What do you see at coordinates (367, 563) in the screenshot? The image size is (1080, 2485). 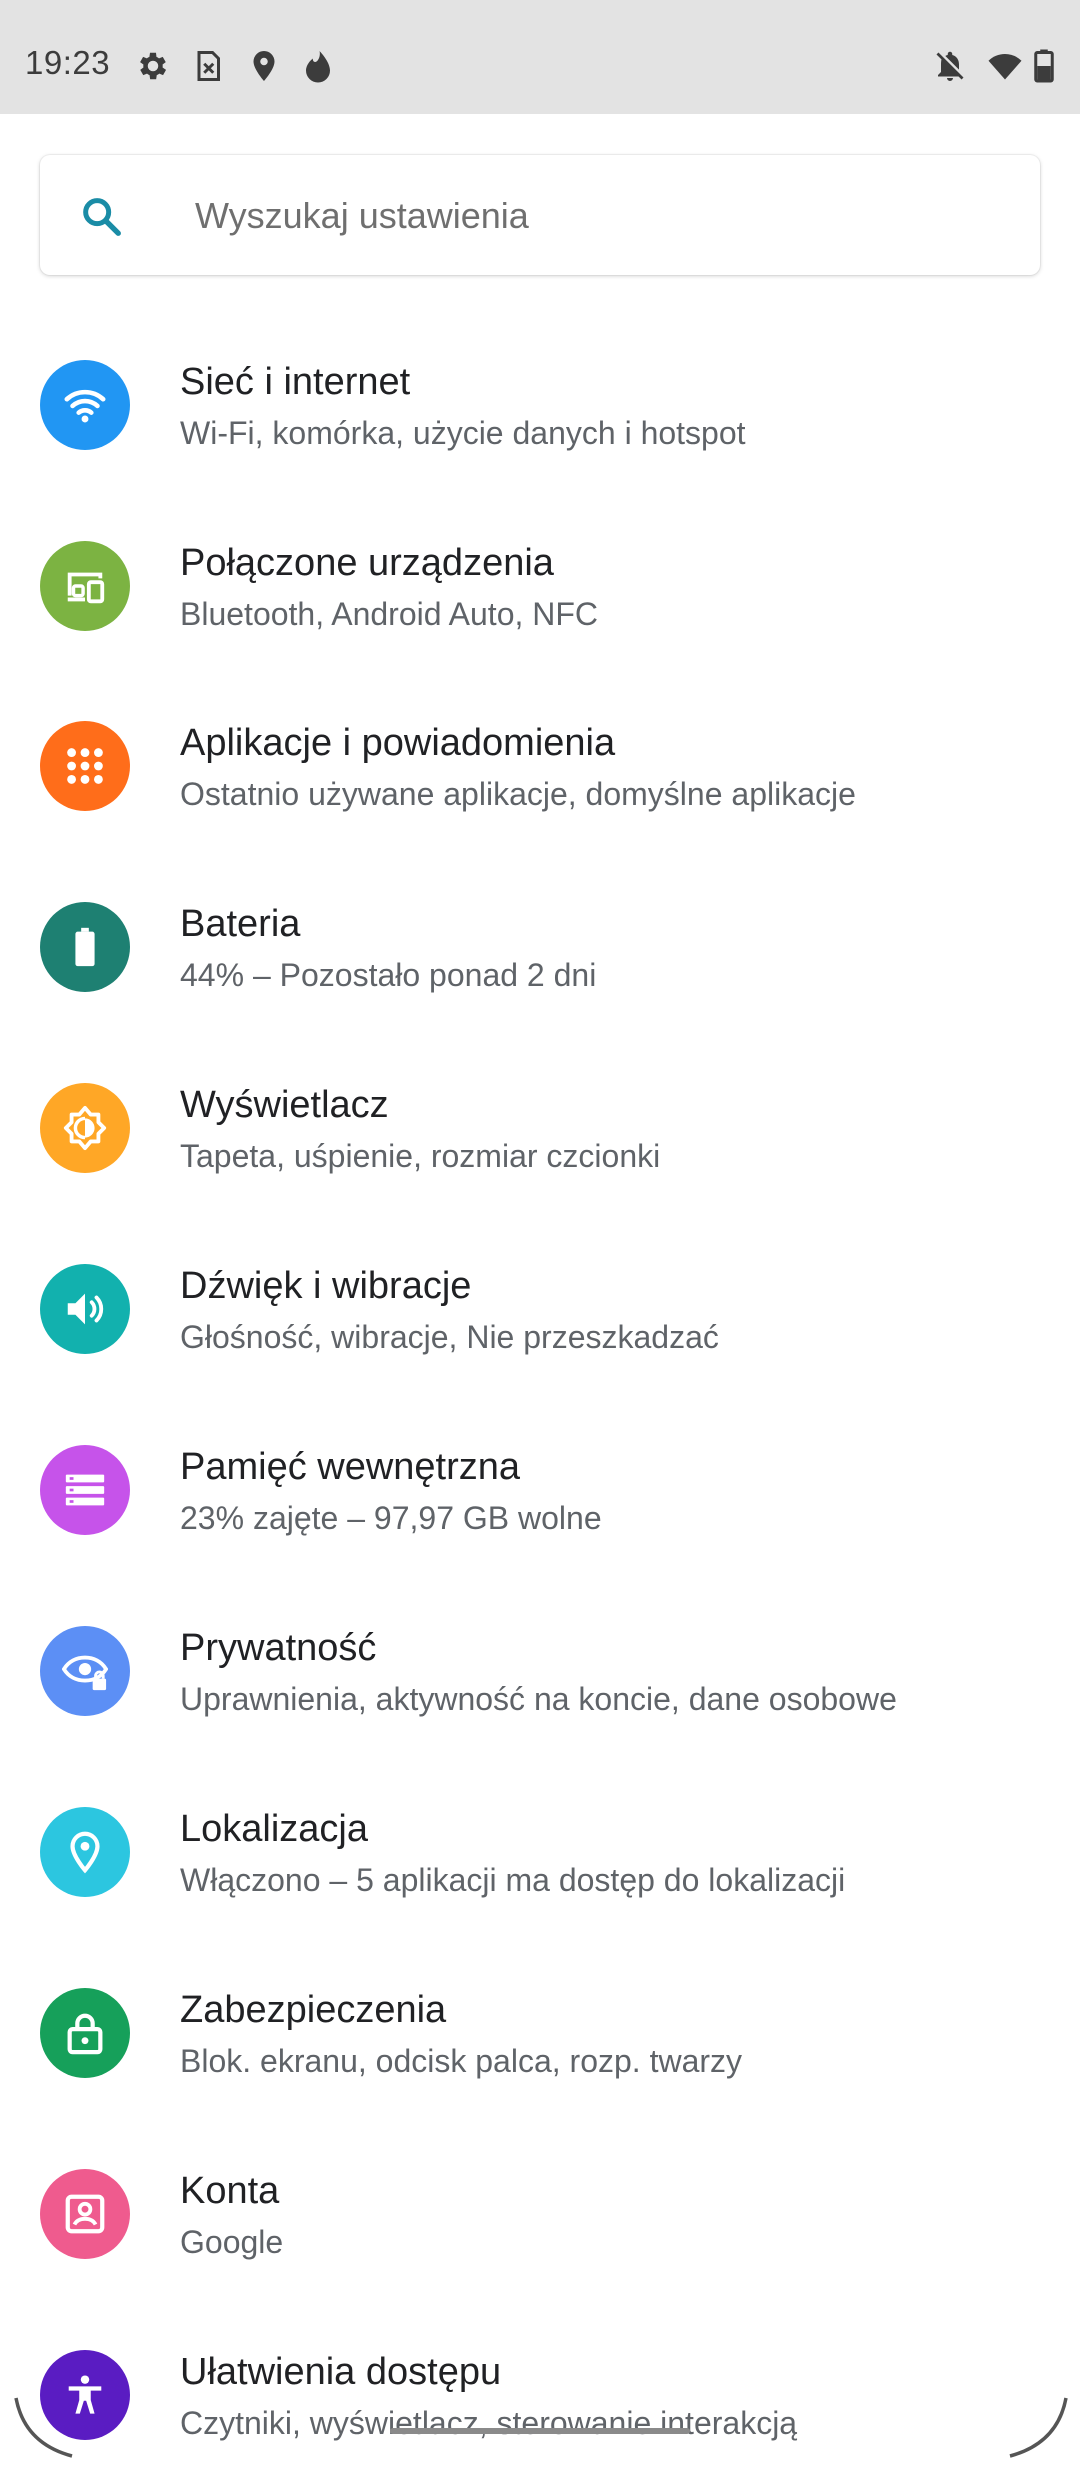 I see `item-title: Połączone urządzenia` at bounding box center [367, 563].